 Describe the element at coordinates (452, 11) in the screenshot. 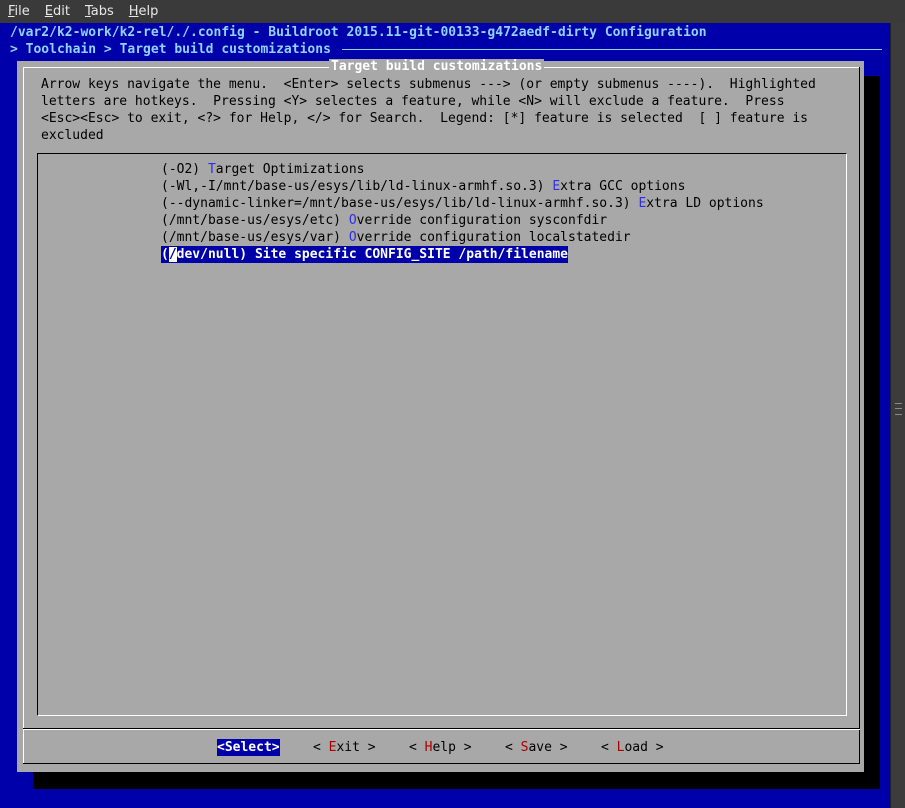

I see `menu-bar: File Edit Tabs Help` at that location.